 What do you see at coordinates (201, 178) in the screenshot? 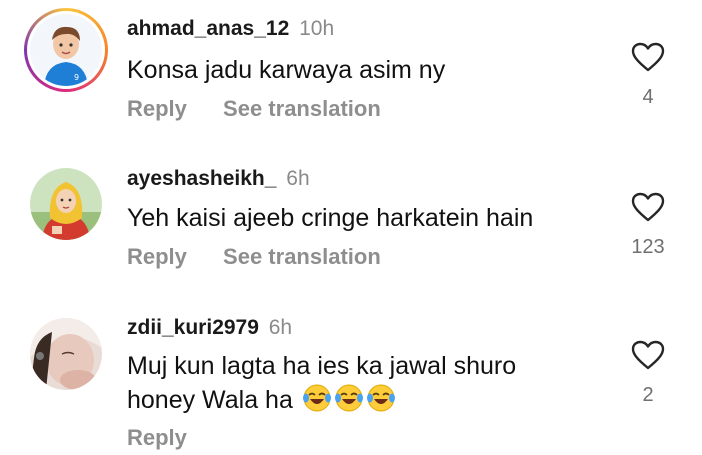
I see `username: ayeshasheikh_` at bounding box center [201, 178].